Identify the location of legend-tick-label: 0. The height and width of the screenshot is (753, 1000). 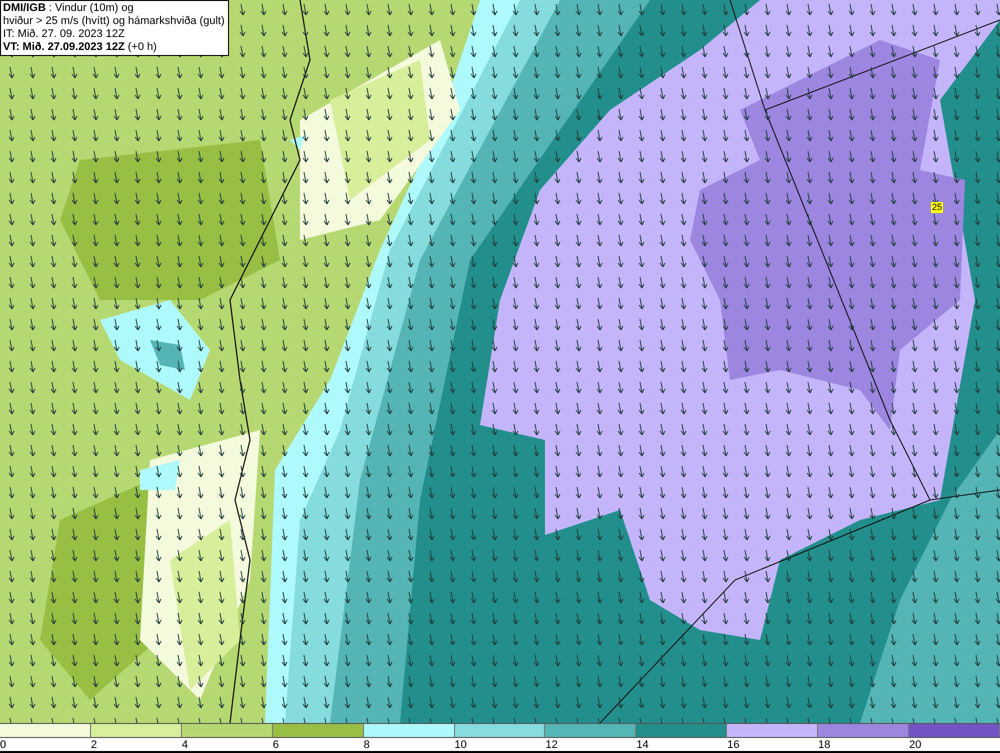
(3, 745).